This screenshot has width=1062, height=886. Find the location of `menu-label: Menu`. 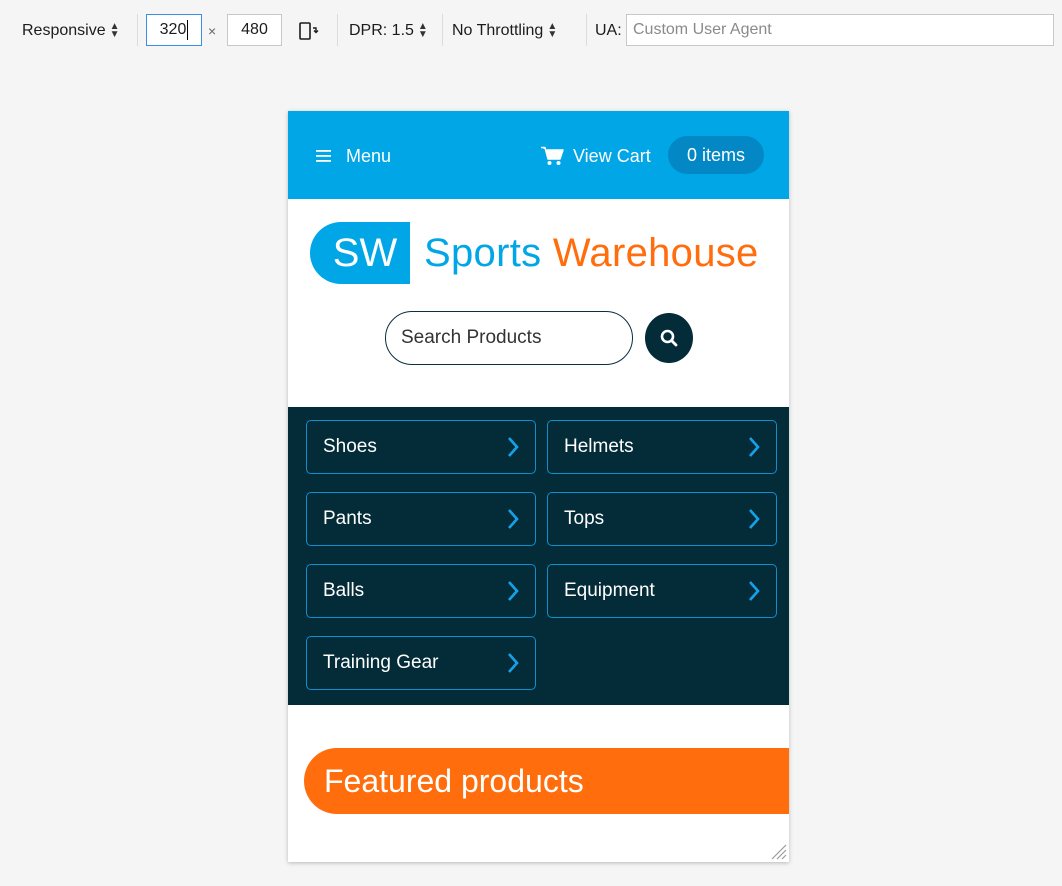

menu-label: Menu is located at coordinates (369, 155).